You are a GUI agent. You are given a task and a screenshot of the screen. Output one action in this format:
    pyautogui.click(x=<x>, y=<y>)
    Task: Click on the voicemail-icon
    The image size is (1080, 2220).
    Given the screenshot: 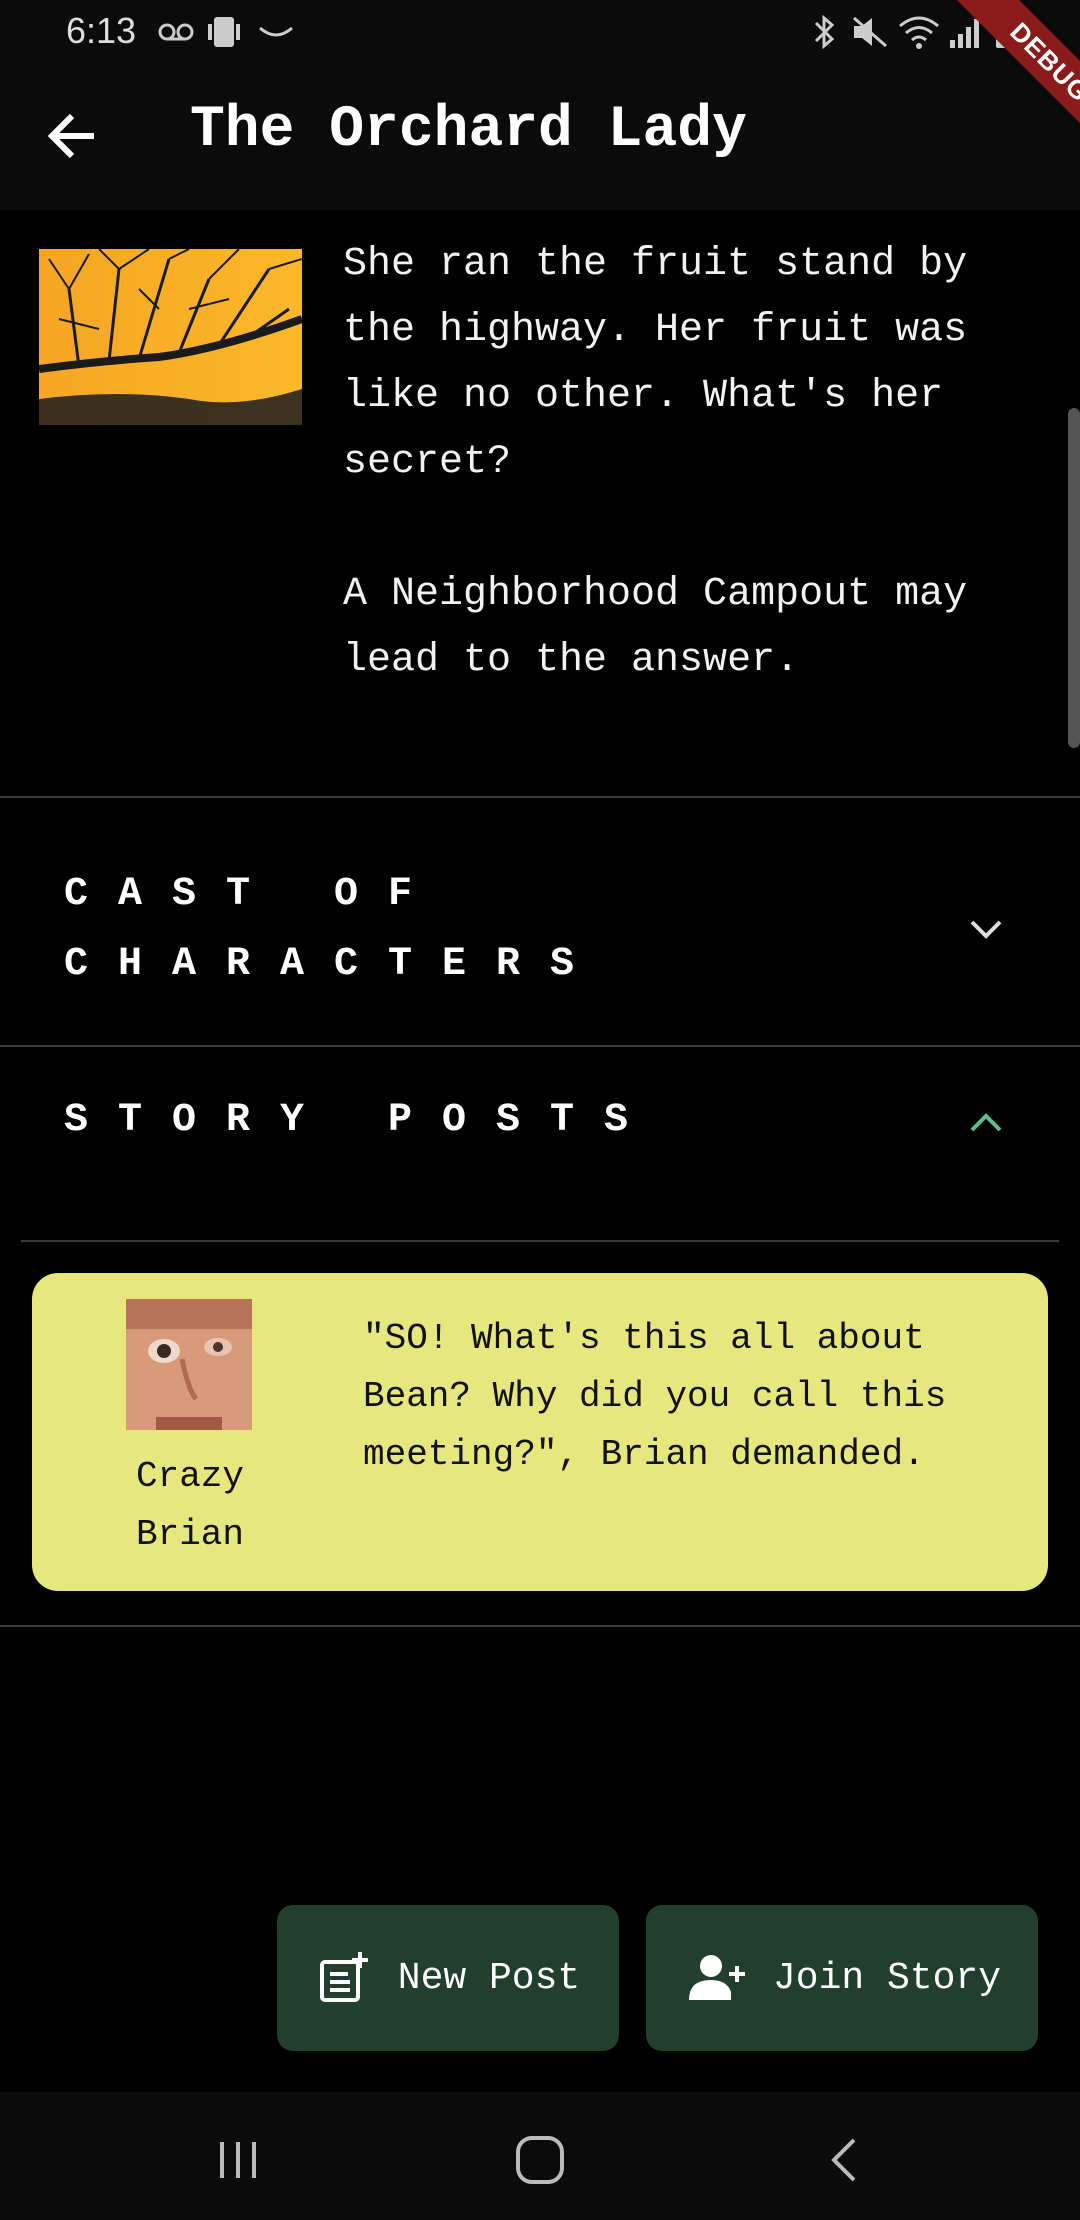 What is the action you would take?
    pyautogui.click(x=176, y=32)
    